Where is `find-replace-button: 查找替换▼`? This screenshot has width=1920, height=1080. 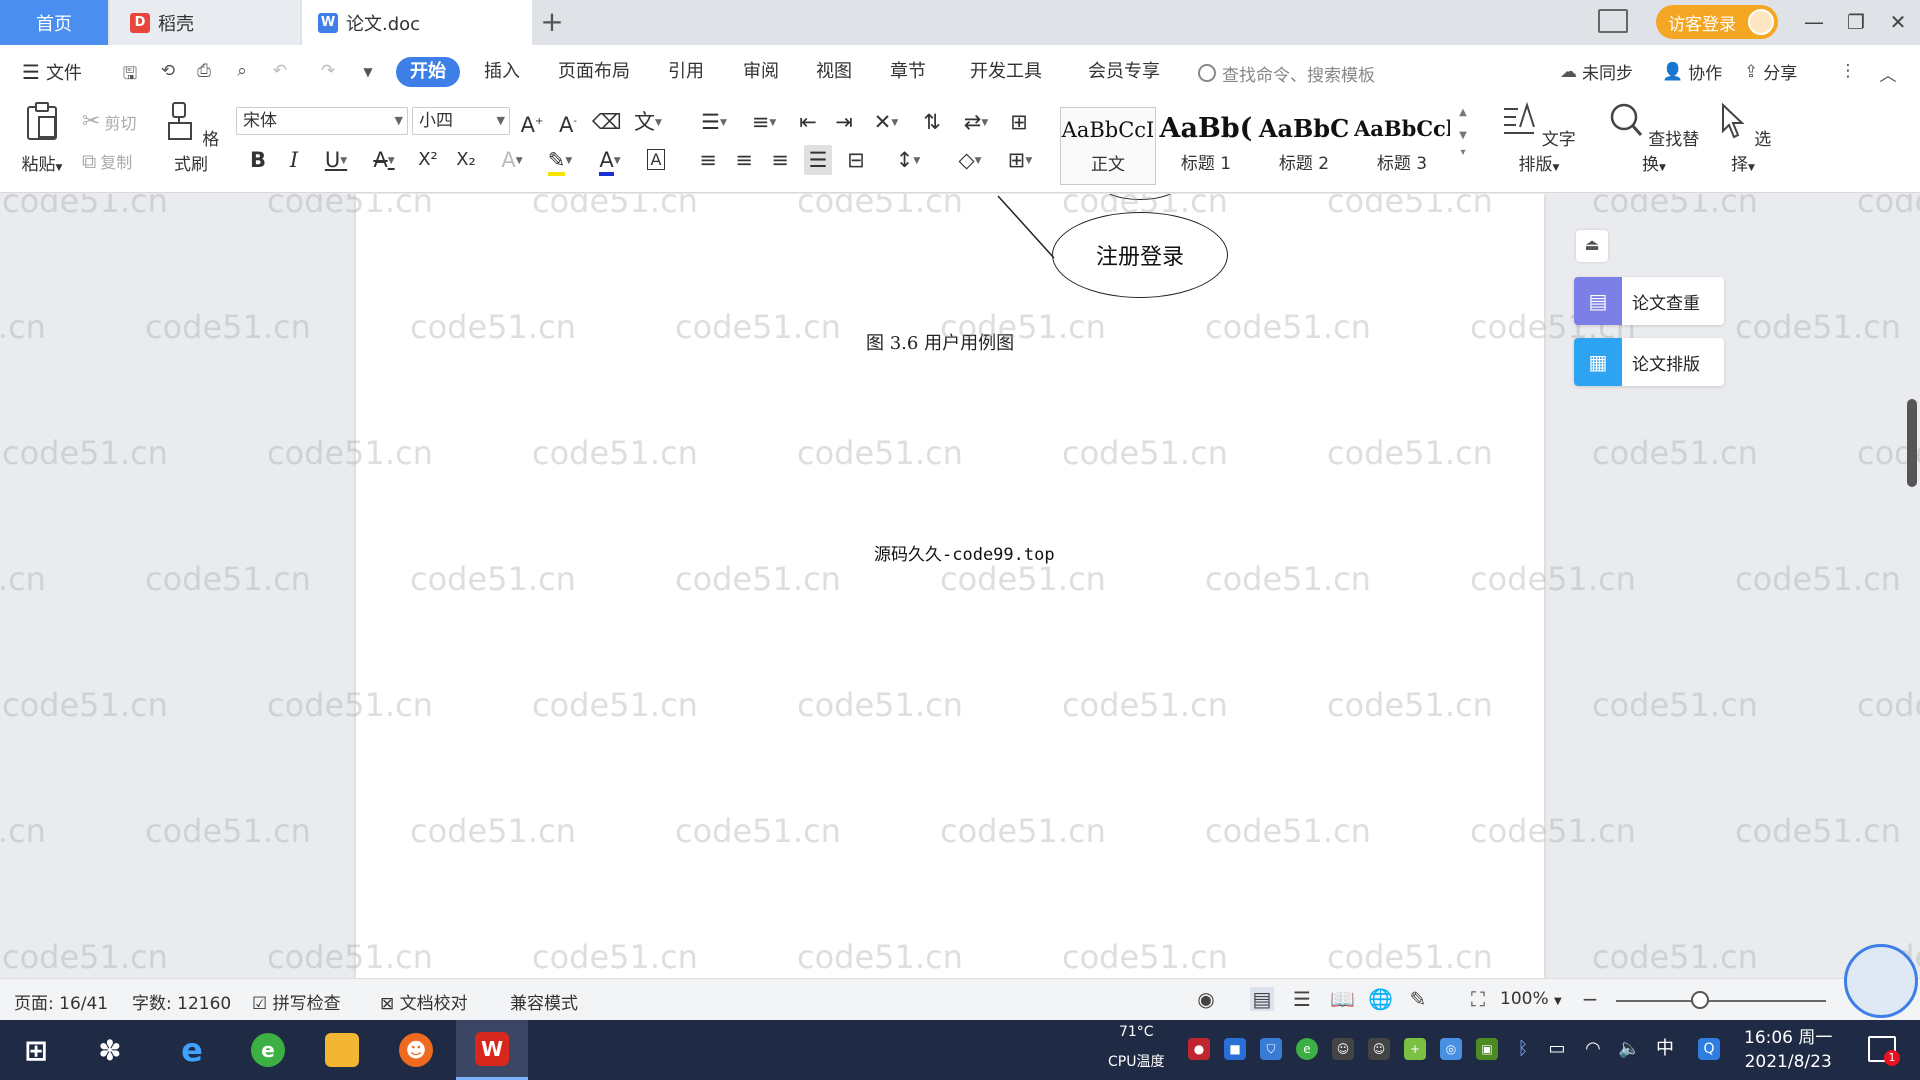
find-replace-button: 查找替换▼ is located at coordinates (1654, 138).